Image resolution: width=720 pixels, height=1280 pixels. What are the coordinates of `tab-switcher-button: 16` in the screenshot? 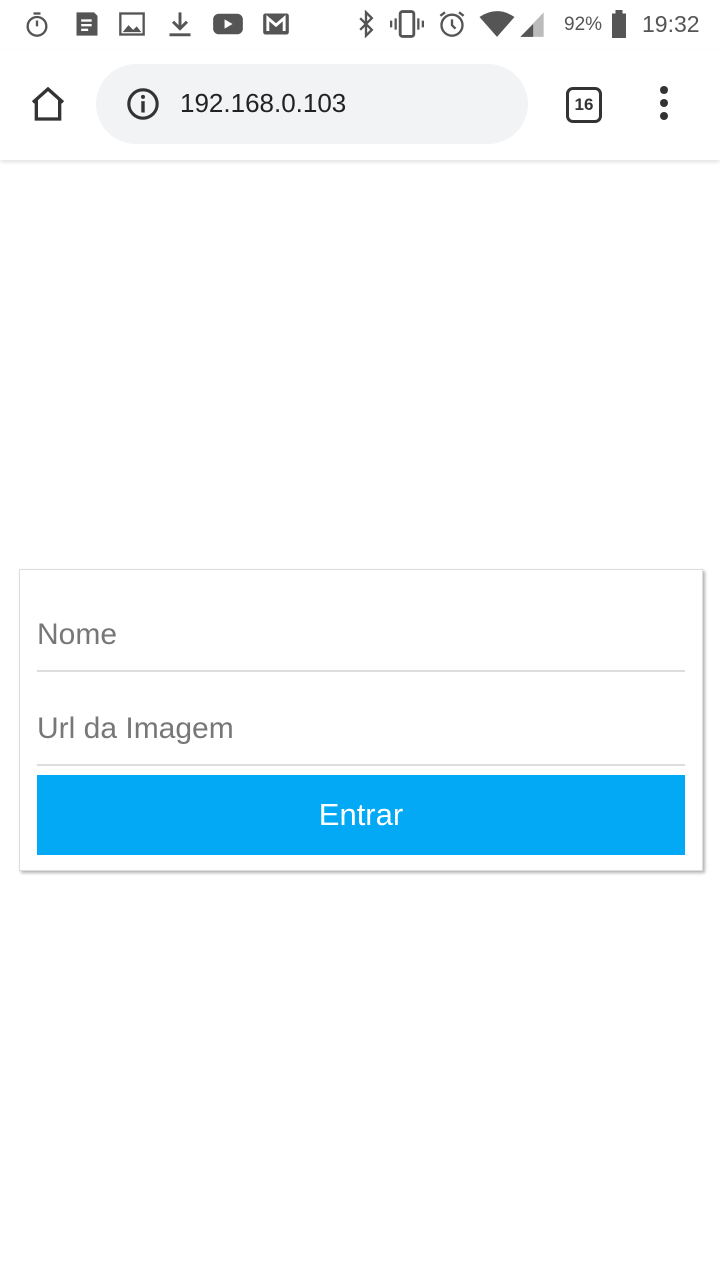 It's located at (584, 105).